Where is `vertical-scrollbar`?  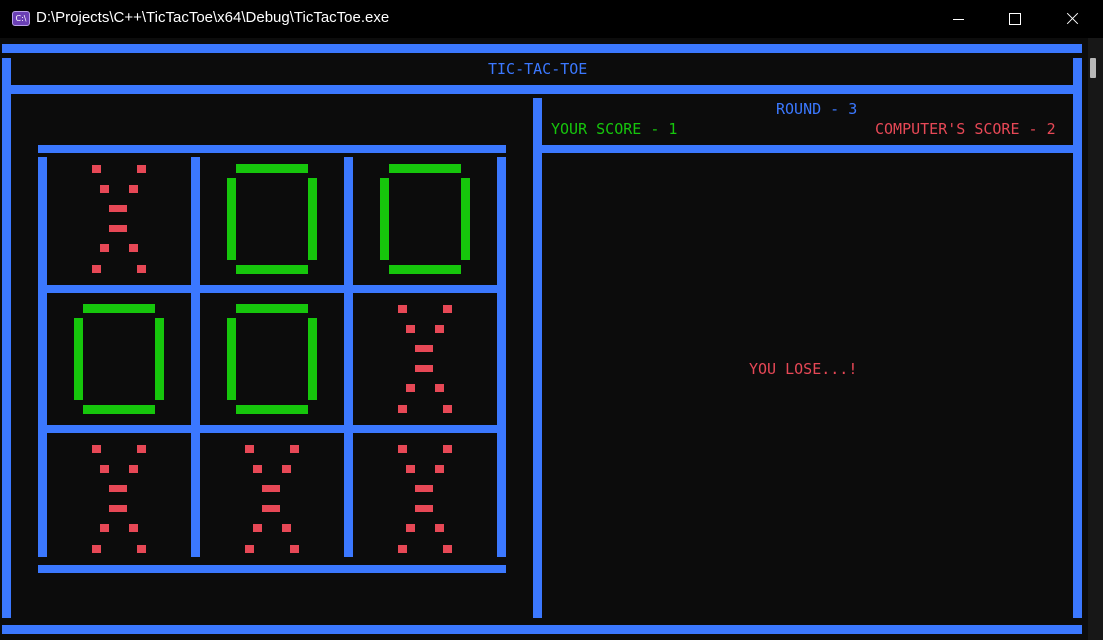
vertical-scrollbar is located at coordinates (1095, 339).